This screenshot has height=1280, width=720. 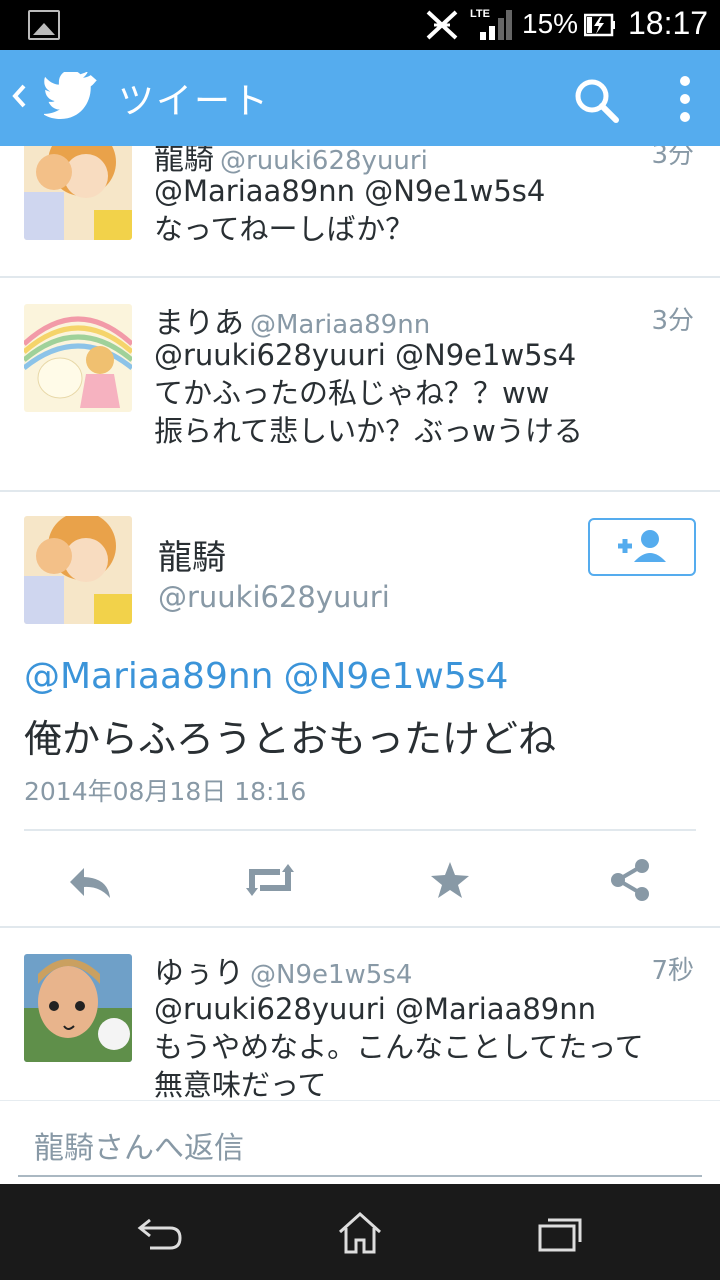 What do you see at coordinates (71, 96) in the screenshot?
I see `twitter-bird-icon` at bounding box center [71, 96].